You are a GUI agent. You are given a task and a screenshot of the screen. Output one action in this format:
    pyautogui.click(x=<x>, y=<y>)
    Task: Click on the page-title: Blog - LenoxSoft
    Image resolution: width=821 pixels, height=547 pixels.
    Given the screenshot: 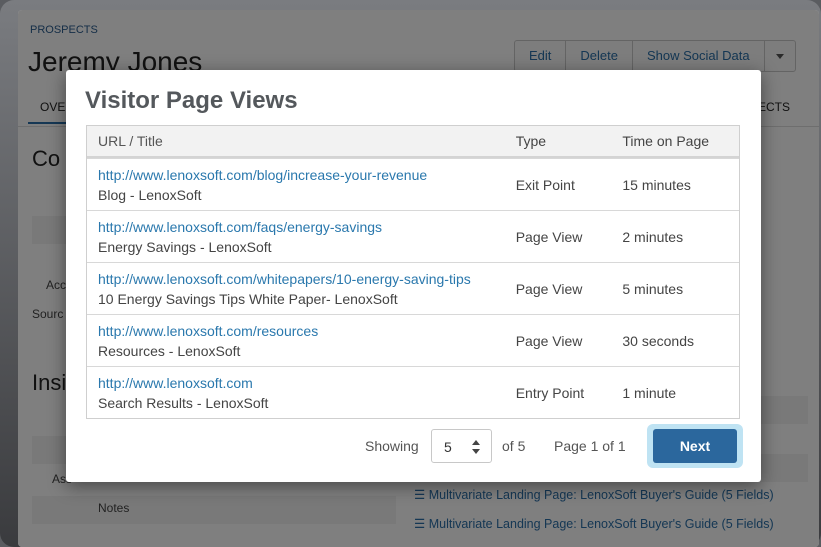 What is the action you would take?
    pyautogui.click(x=150, y=194)
    